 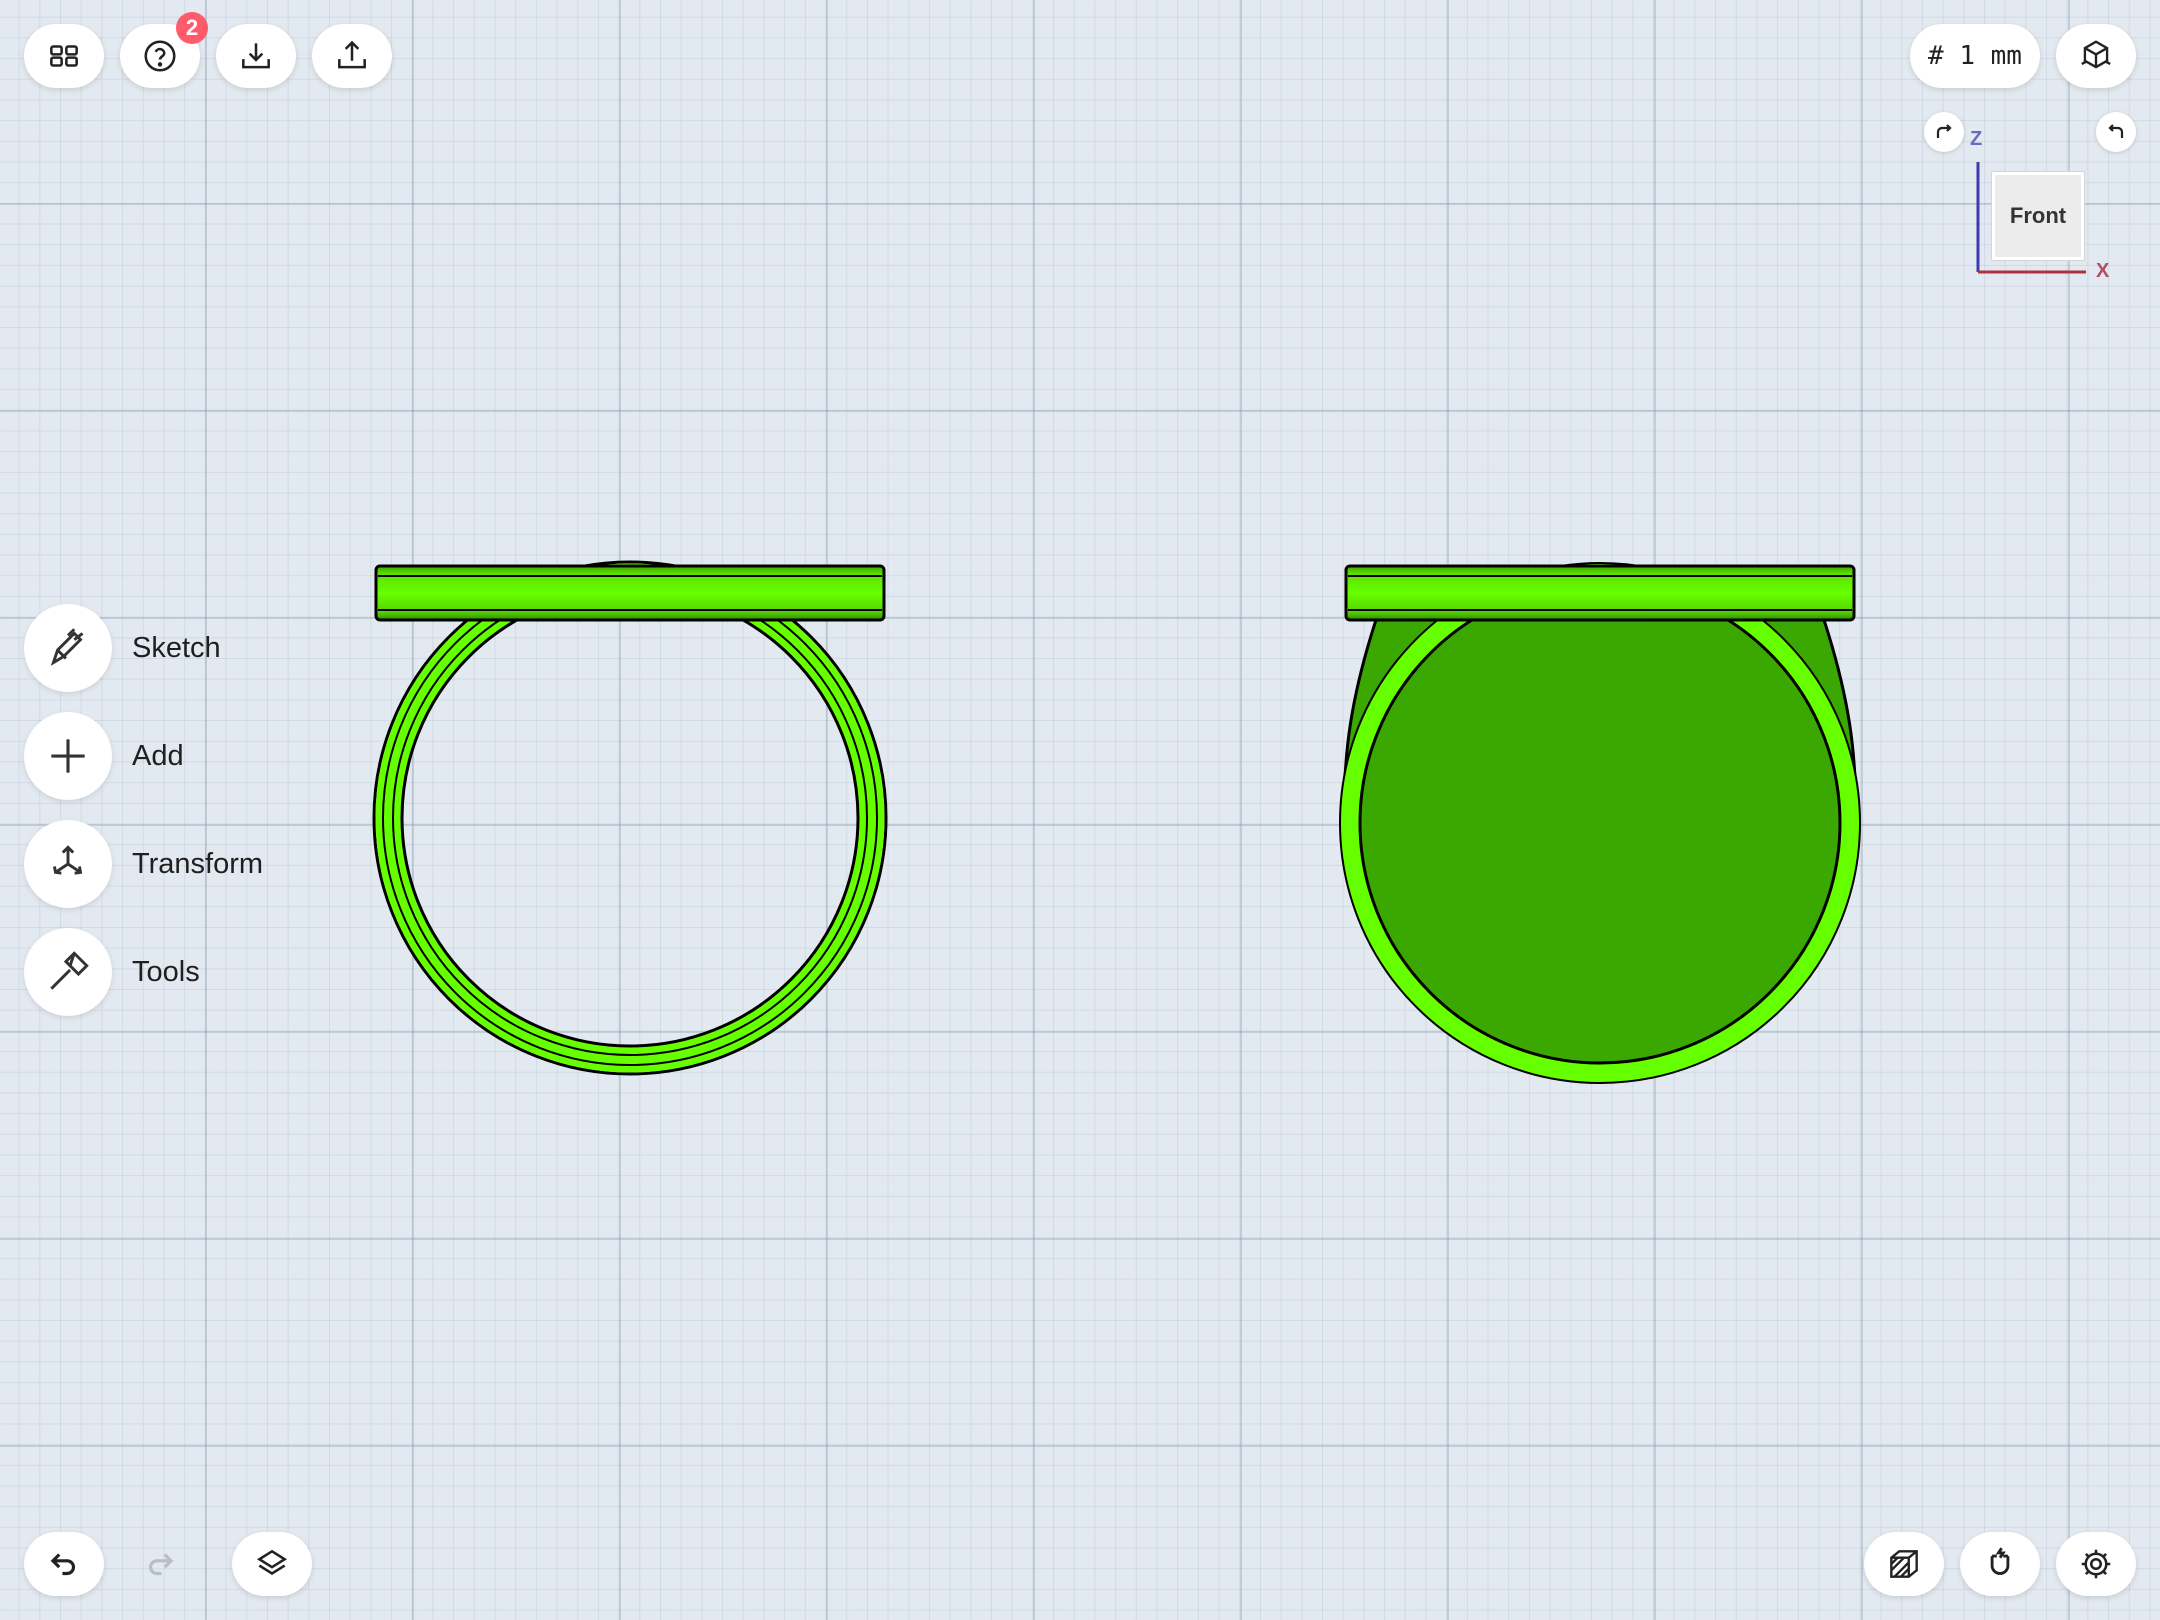 I want to click on axis-x-label: X, so click(x=2103, y=271).